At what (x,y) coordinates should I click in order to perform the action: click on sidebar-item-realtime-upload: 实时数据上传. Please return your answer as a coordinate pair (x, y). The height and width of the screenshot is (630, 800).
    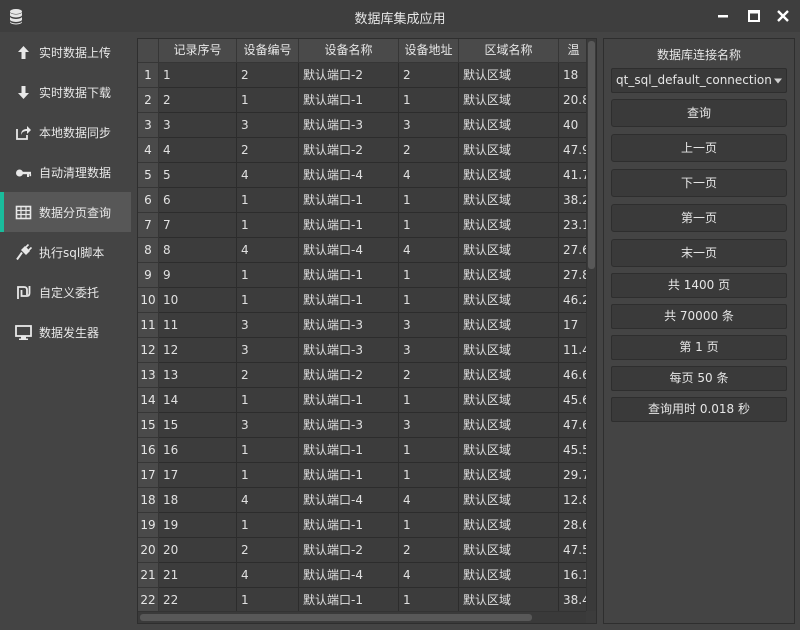
    Looking at the image, I should click on (65, 52).